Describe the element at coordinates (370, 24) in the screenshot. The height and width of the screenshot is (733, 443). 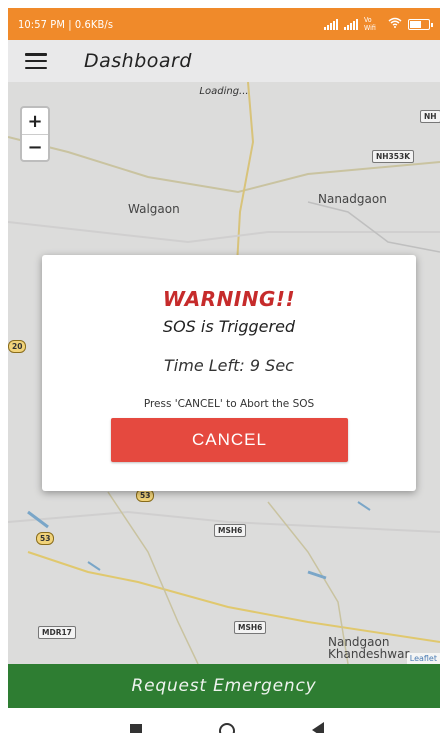
I see `vowifi-label: Vo Wifi` at that location.